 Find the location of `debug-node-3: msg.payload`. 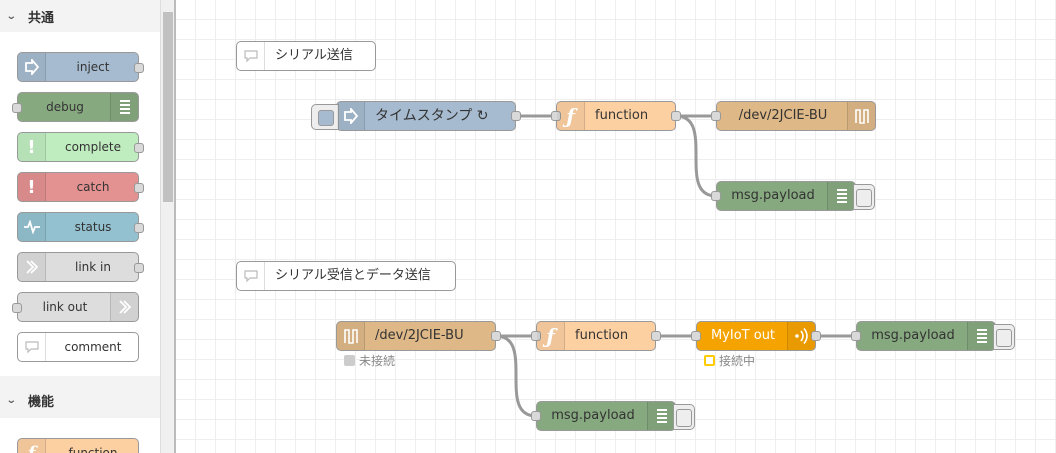

debug-node-3: msg.payload is located at coordinates (613, 416).